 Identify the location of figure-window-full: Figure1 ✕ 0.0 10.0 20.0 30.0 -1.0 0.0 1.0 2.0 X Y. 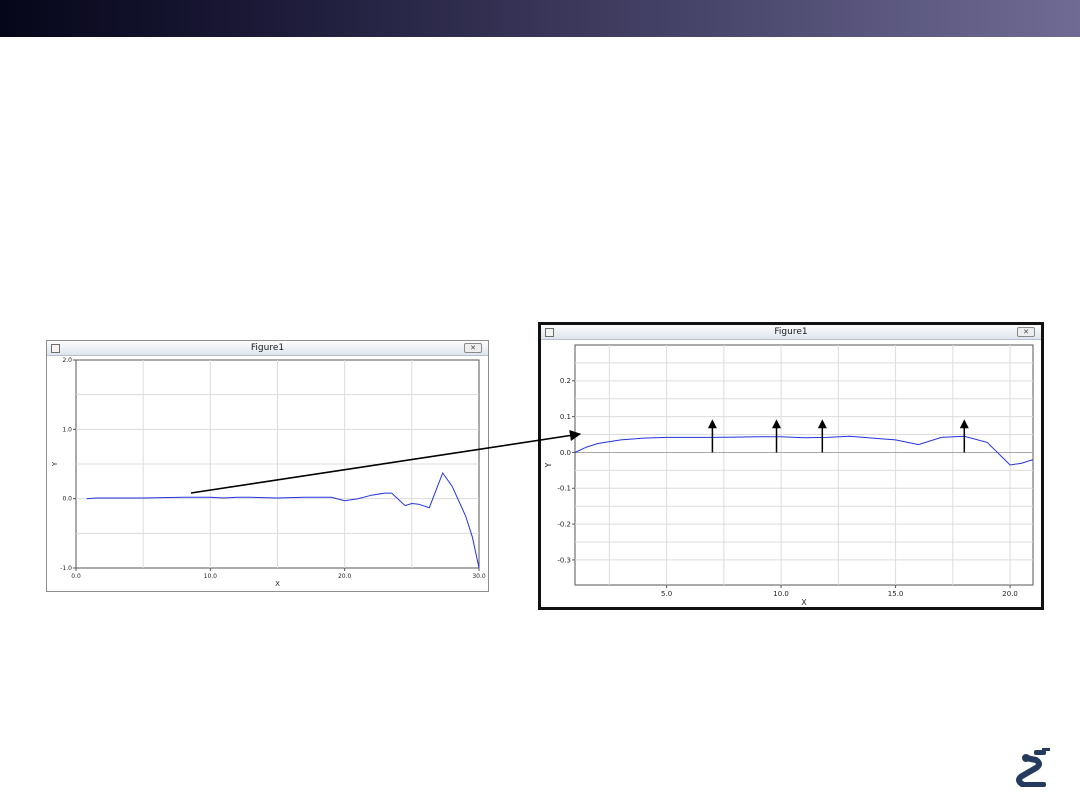
(267, 466).